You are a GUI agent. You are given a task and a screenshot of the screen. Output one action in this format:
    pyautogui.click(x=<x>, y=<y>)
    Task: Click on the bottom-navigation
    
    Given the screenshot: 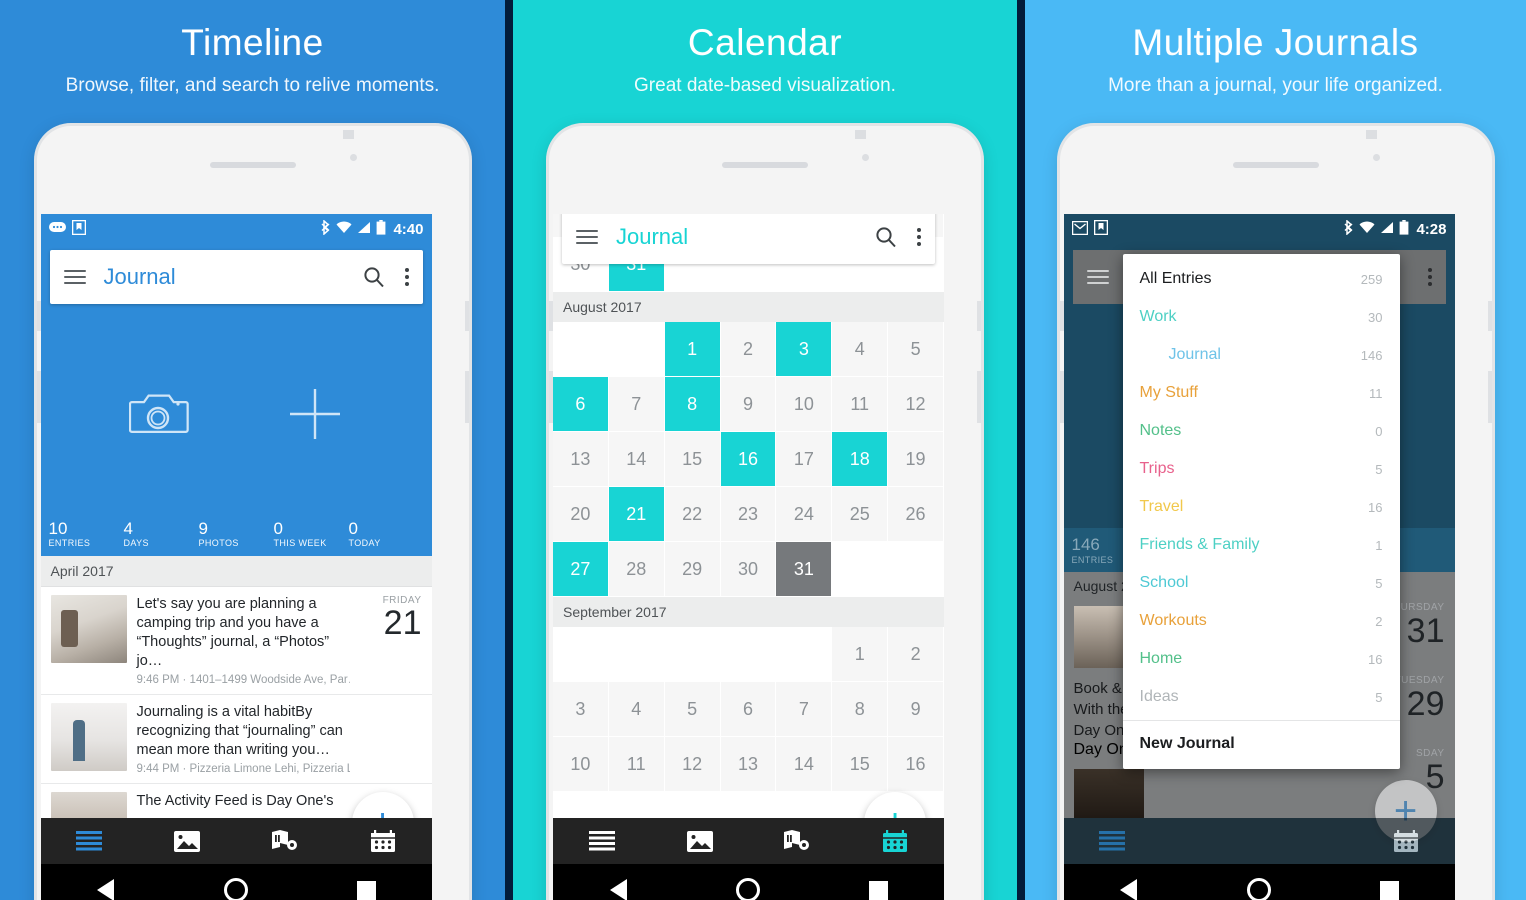 What is the action you would take?
    pyautogui.click(x=1259, y=841)
    